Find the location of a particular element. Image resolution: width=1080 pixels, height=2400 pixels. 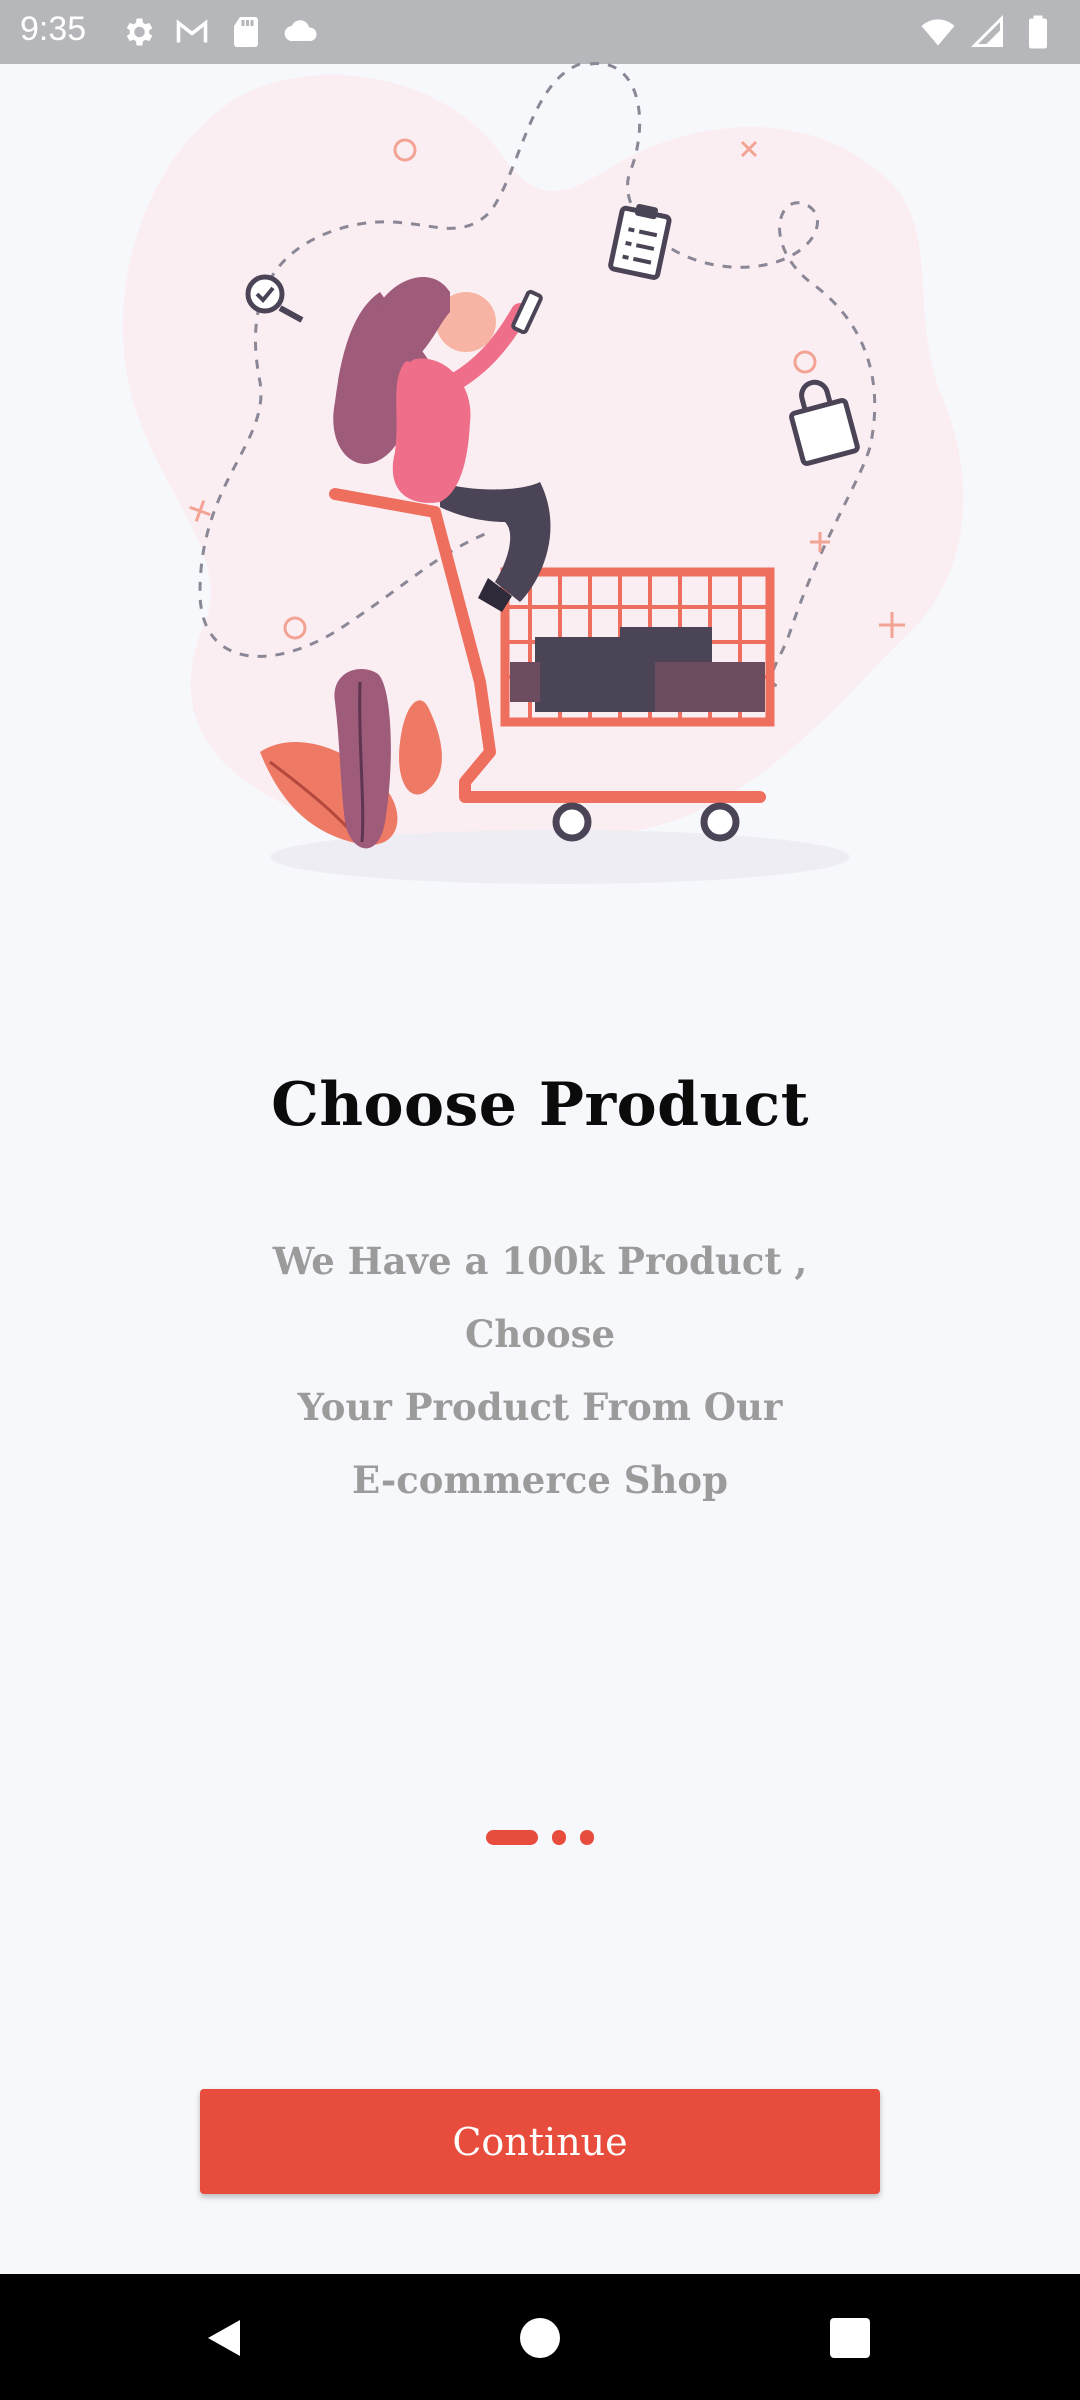

recents-icon is located at coordinates (850, 2338).